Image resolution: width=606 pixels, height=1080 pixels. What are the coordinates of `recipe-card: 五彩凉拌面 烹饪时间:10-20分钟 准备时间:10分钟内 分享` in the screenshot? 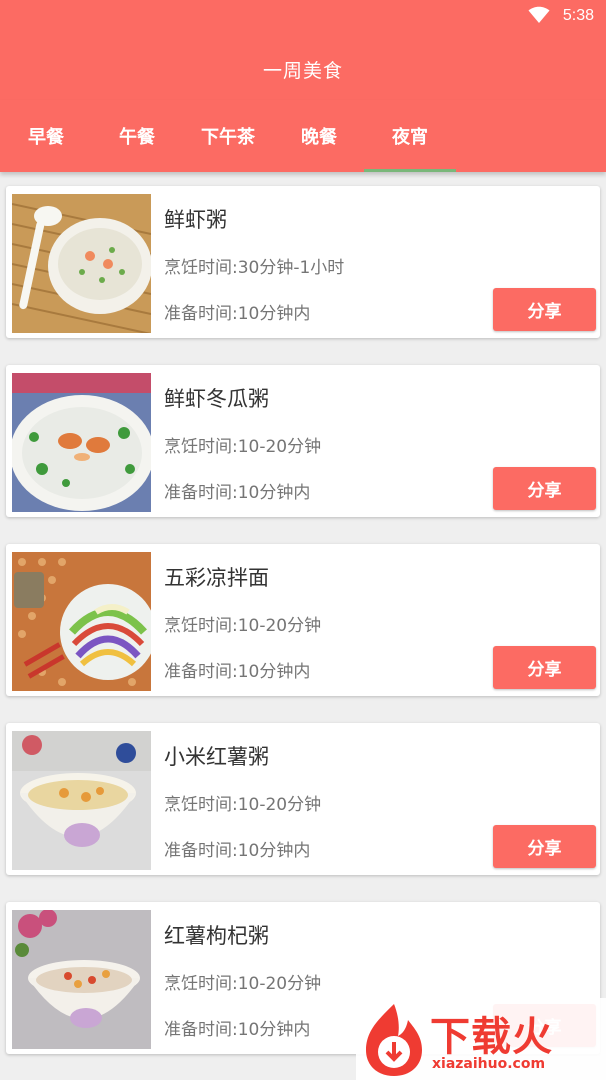 It's located at (303, 620).